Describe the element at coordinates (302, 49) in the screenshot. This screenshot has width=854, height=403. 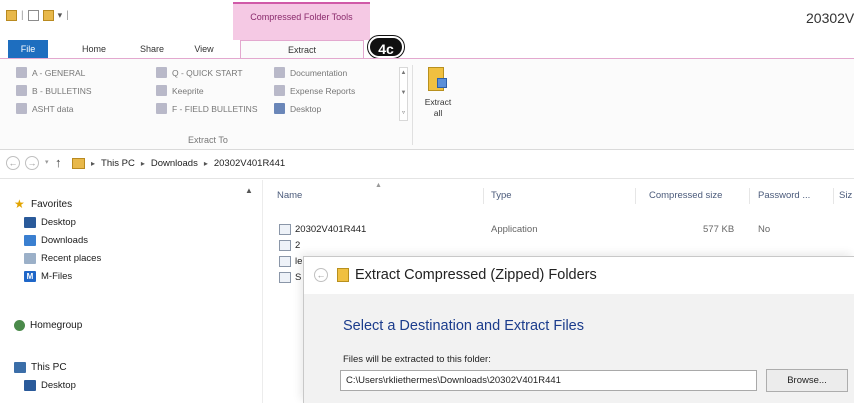
I see `tab-extract: Extract` at that location.